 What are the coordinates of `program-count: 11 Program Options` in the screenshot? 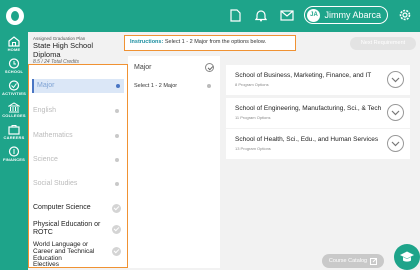 It's located at (253, 117).